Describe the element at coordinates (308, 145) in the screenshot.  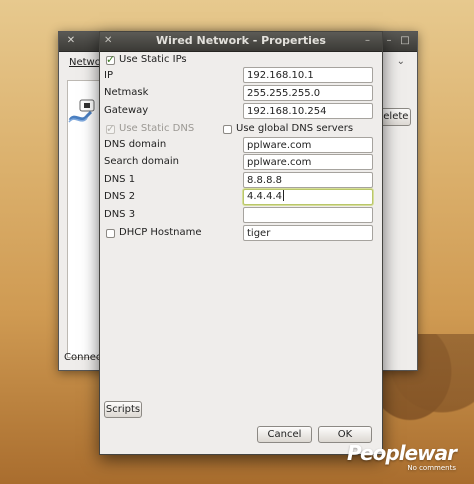
I see `dns-domain-field` at that location.